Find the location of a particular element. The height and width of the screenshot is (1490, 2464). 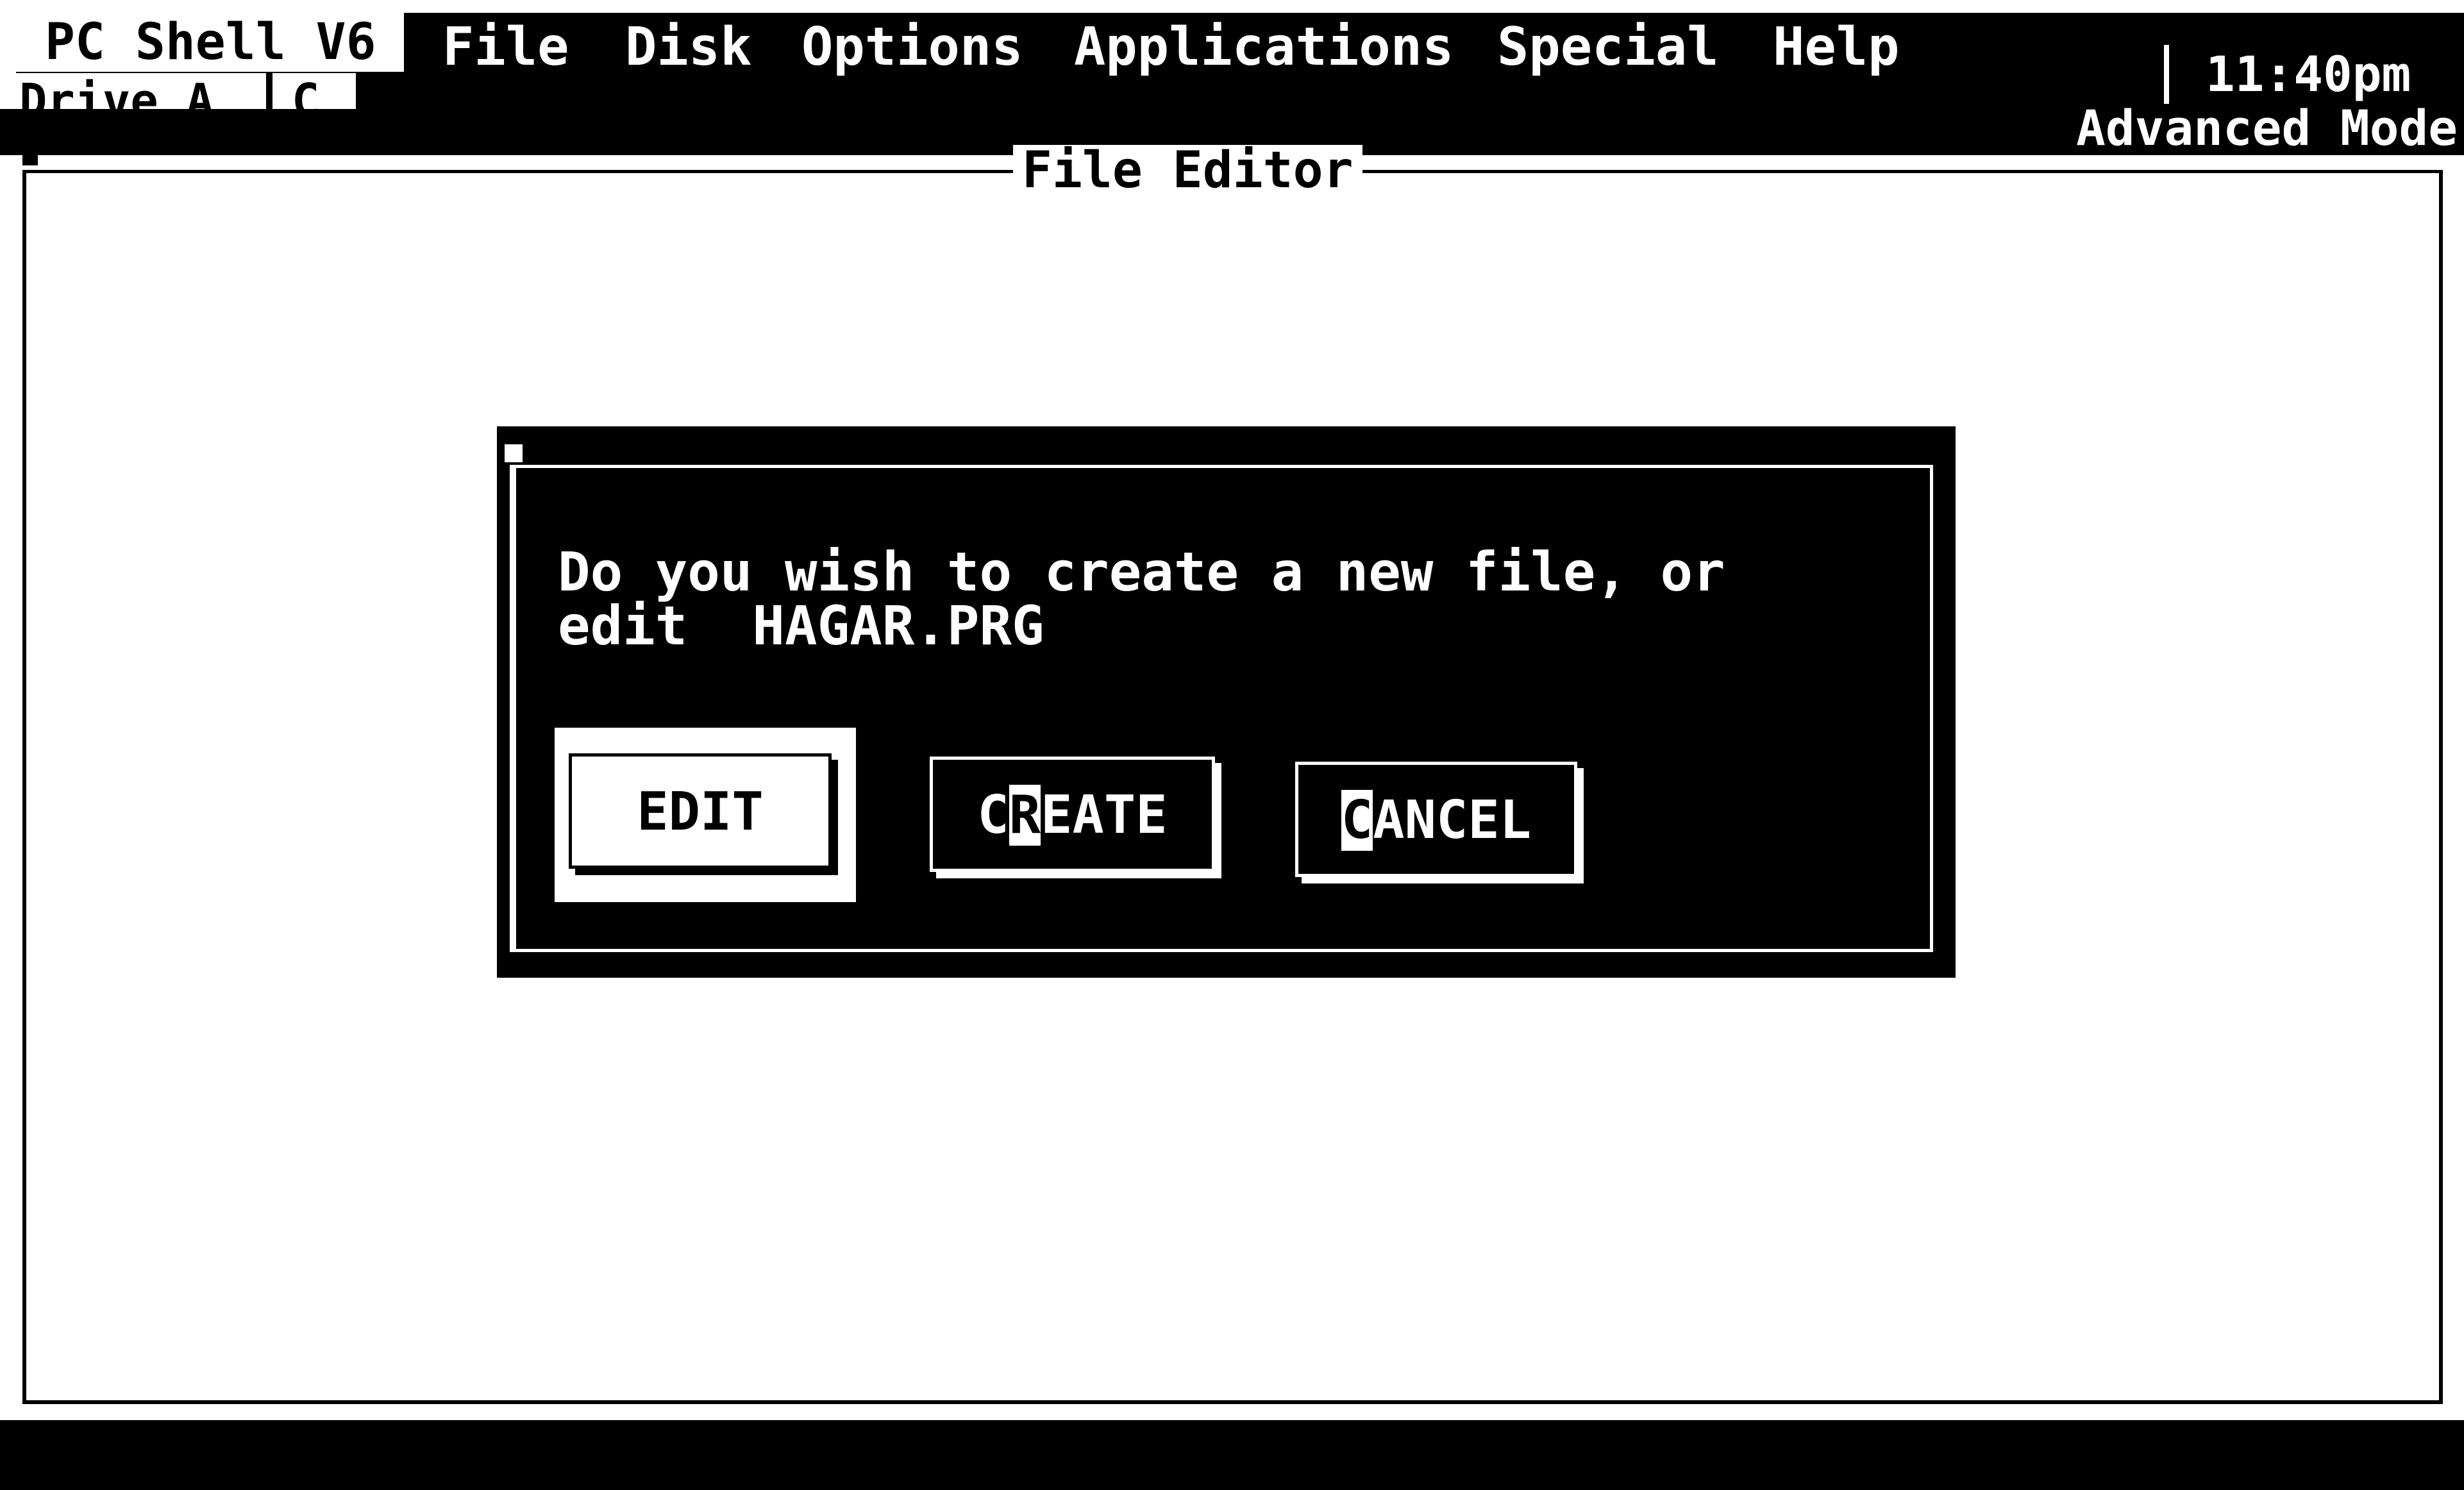

cancel-button: CANCEL is located at coordinates (1436, 819).